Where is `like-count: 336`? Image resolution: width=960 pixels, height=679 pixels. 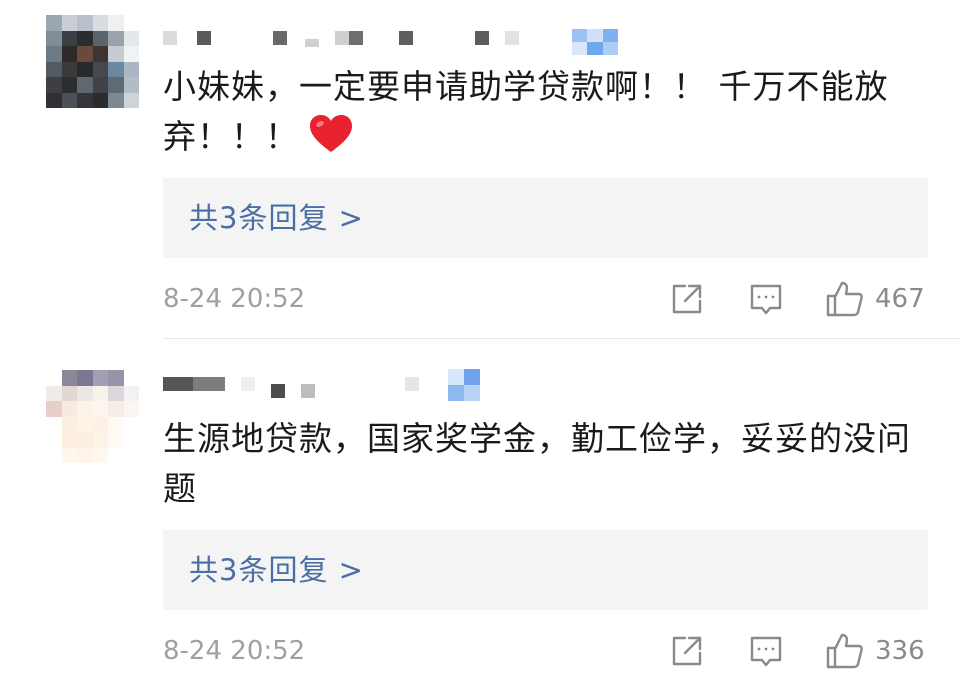
like-count: 336 is located at coordinates (900, 651).